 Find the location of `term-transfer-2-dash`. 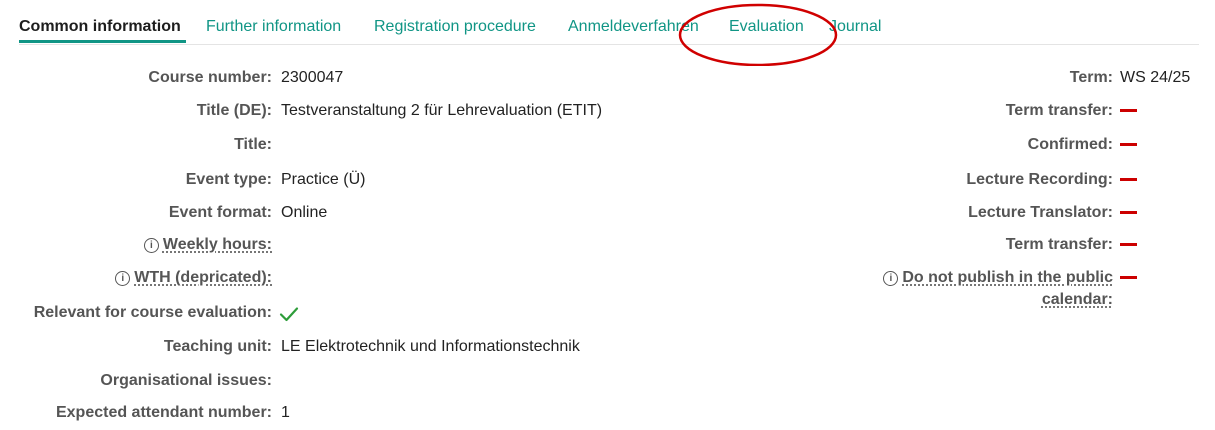

term-transfer-2-dash is located at coordinates (1128, 245).